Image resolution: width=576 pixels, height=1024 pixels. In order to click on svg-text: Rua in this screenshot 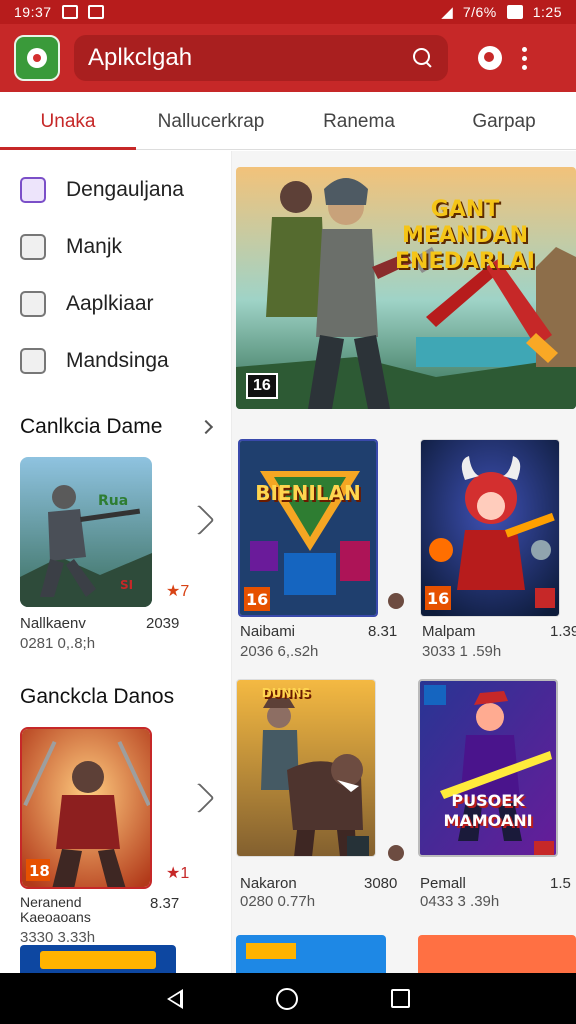, I will do `click(113, 501)`.